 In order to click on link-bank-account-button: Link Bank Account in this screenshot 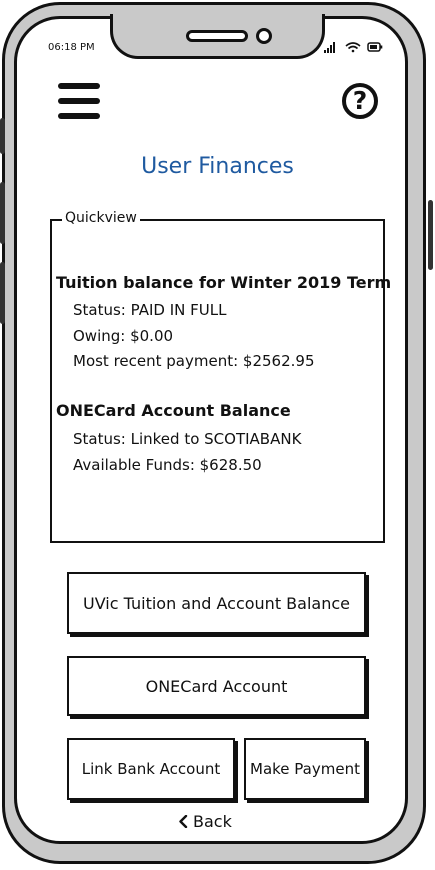, I will do `click(151, 769)`.